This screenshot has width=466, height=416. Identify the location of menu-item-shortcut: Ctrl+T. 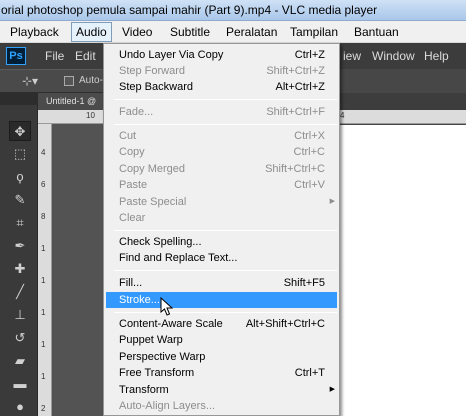
(309, 373).